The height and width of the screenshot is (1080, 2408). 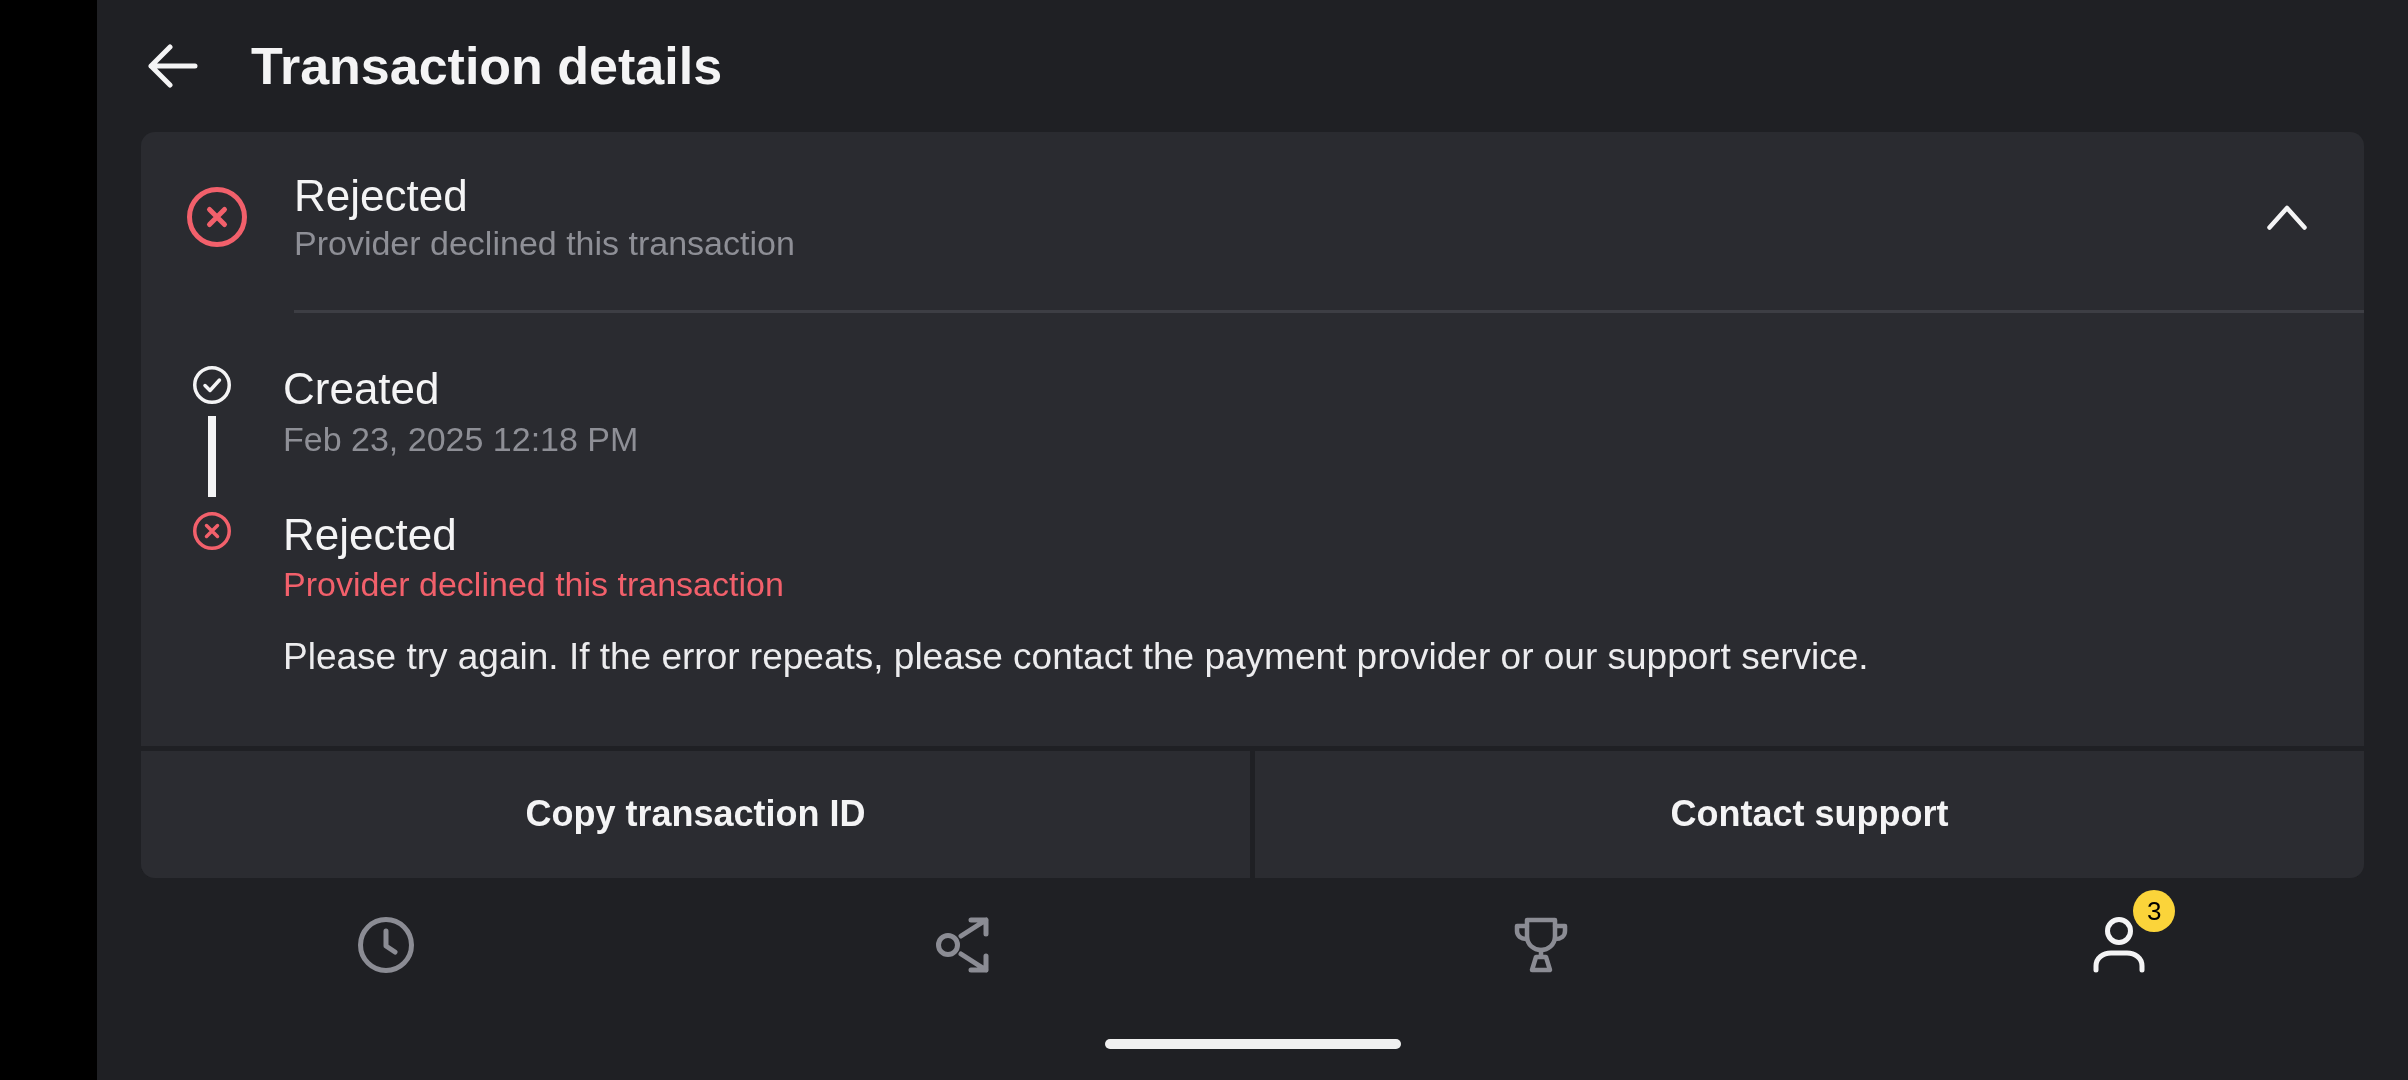 What do you see at coordinates (385, 944) in the screenshot?
I see `clock-icon` at bounding box center [385, 944].